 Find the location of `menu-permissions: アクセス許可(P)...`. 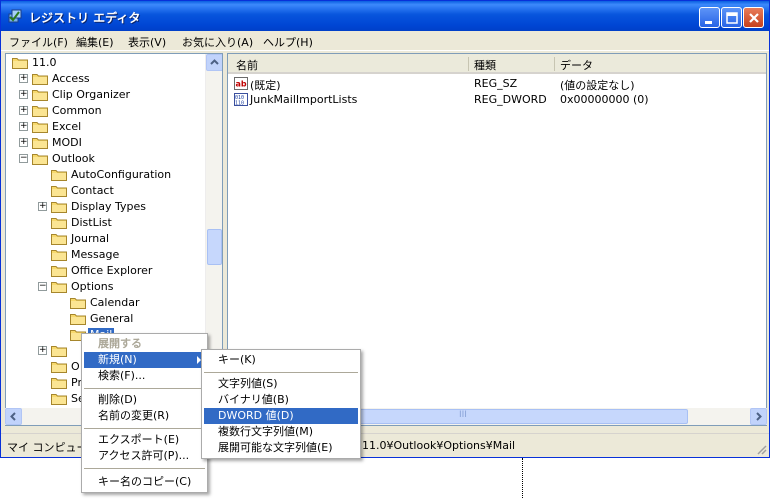

menu-permissions: アクセス許可(P)... is located at coordinates (144, 456).